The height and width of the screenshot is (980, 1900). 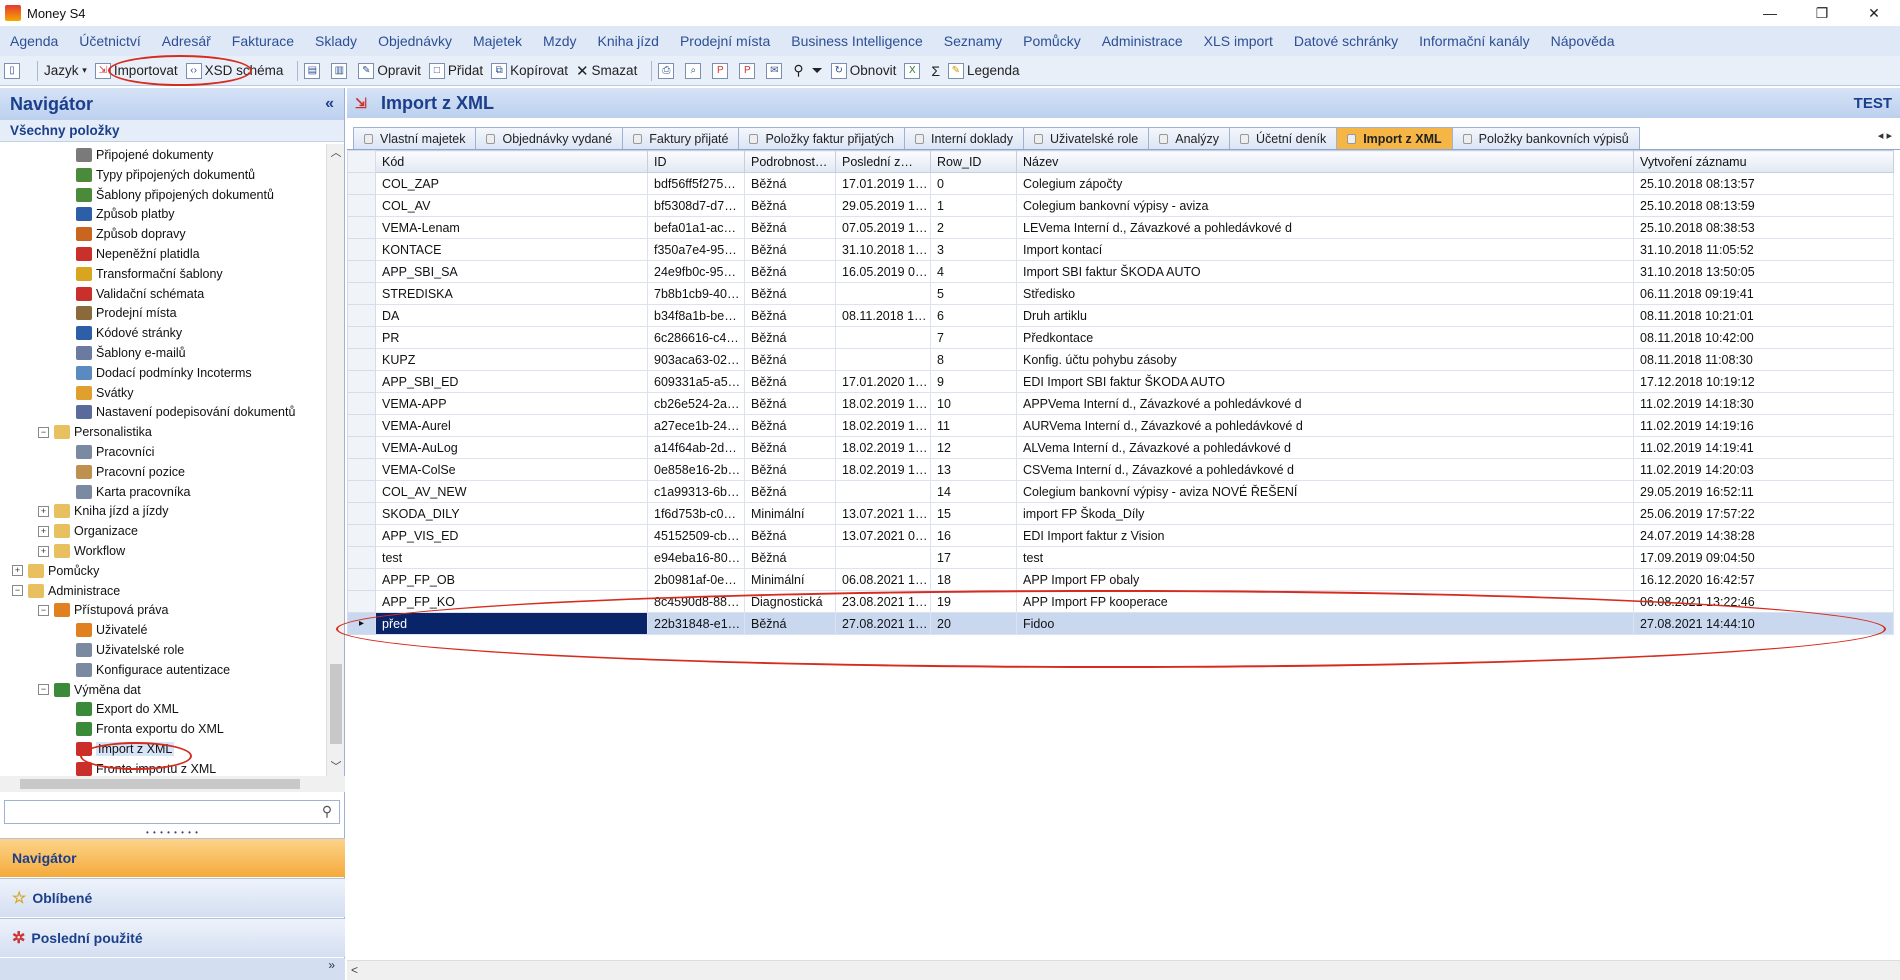 I want to click on search-icon: ⚲, so click(x=327, y=812).